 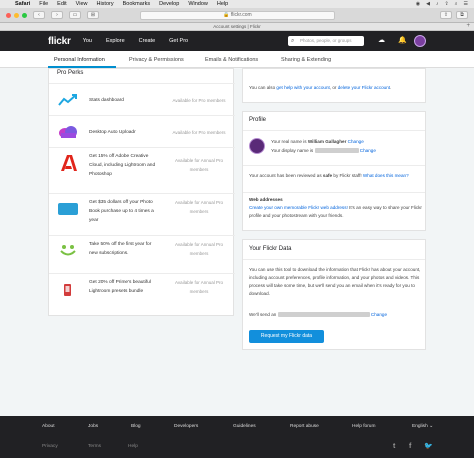 What do you see at coordinates (75, 15) in the screenshot?
I see `sidebar-toggle-button: ▭` at bounding box center [75, 15].